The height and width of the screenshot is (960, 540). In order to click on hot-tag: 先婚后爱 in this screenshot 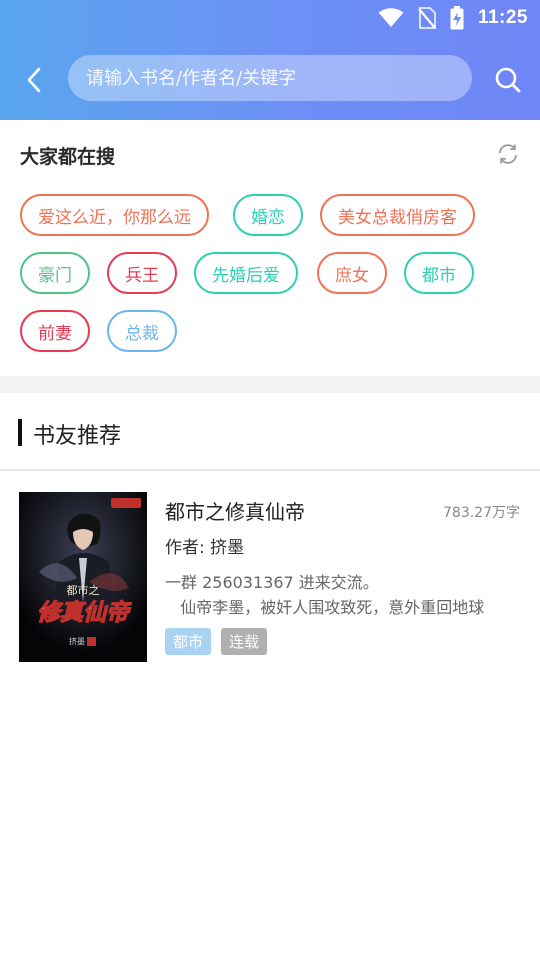, I will do `click(246, 273)`.